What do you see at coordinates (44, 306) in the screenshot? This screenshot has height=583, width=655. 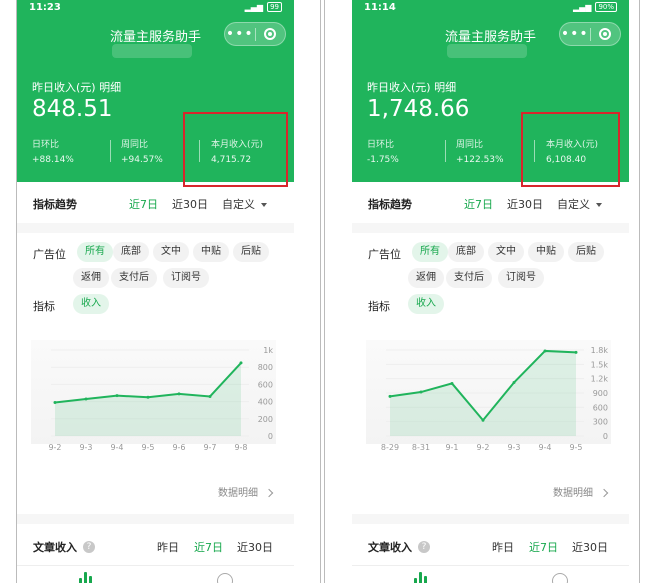 I see `metric-label: 指标` at bounding box center [44, 306].